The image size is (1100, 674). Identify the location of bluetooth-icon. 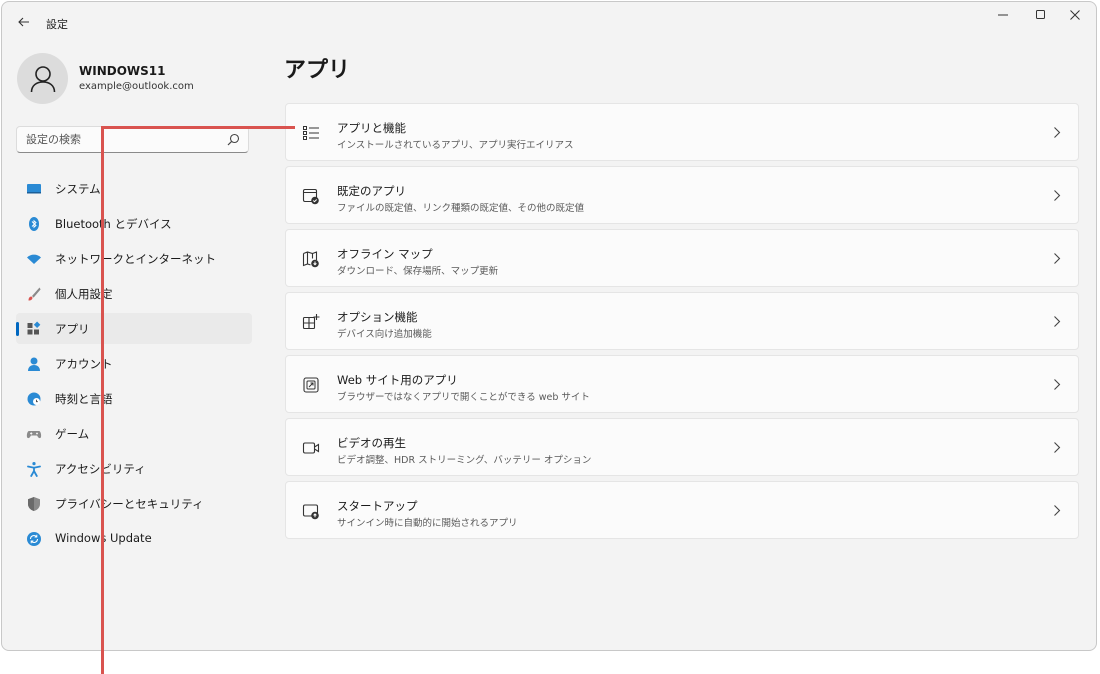
(34, 224).